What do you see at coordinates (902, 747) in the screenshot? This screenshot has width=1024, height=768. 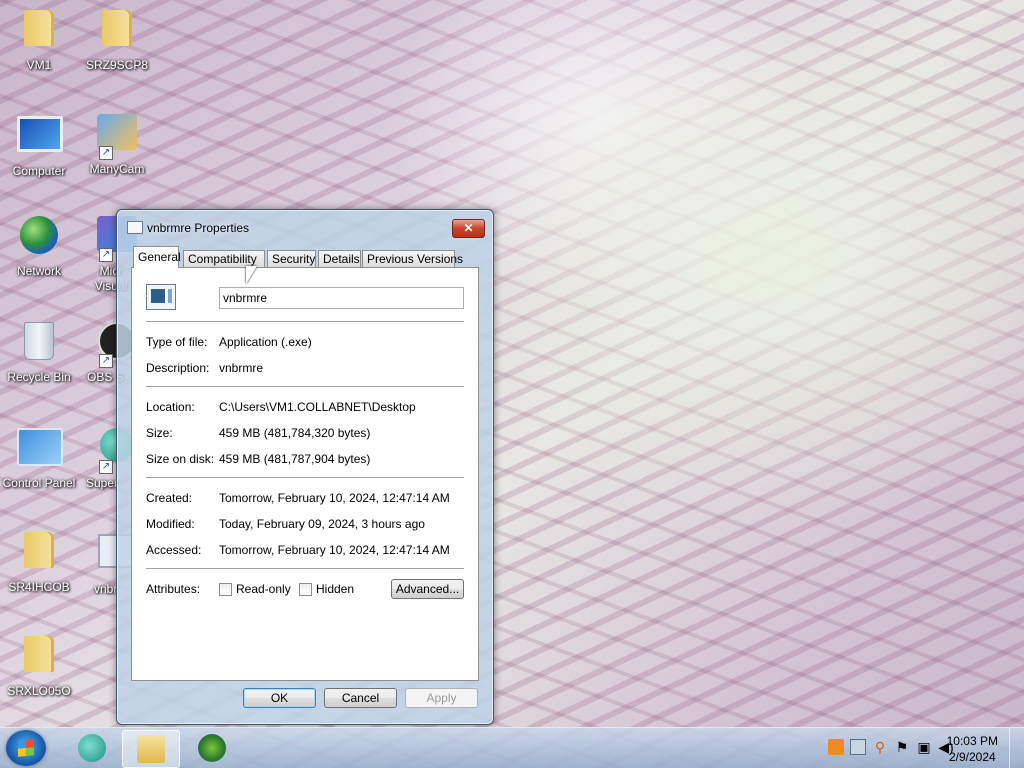 I see `flag-icon: ⚑` at bounding box center [902, 747].